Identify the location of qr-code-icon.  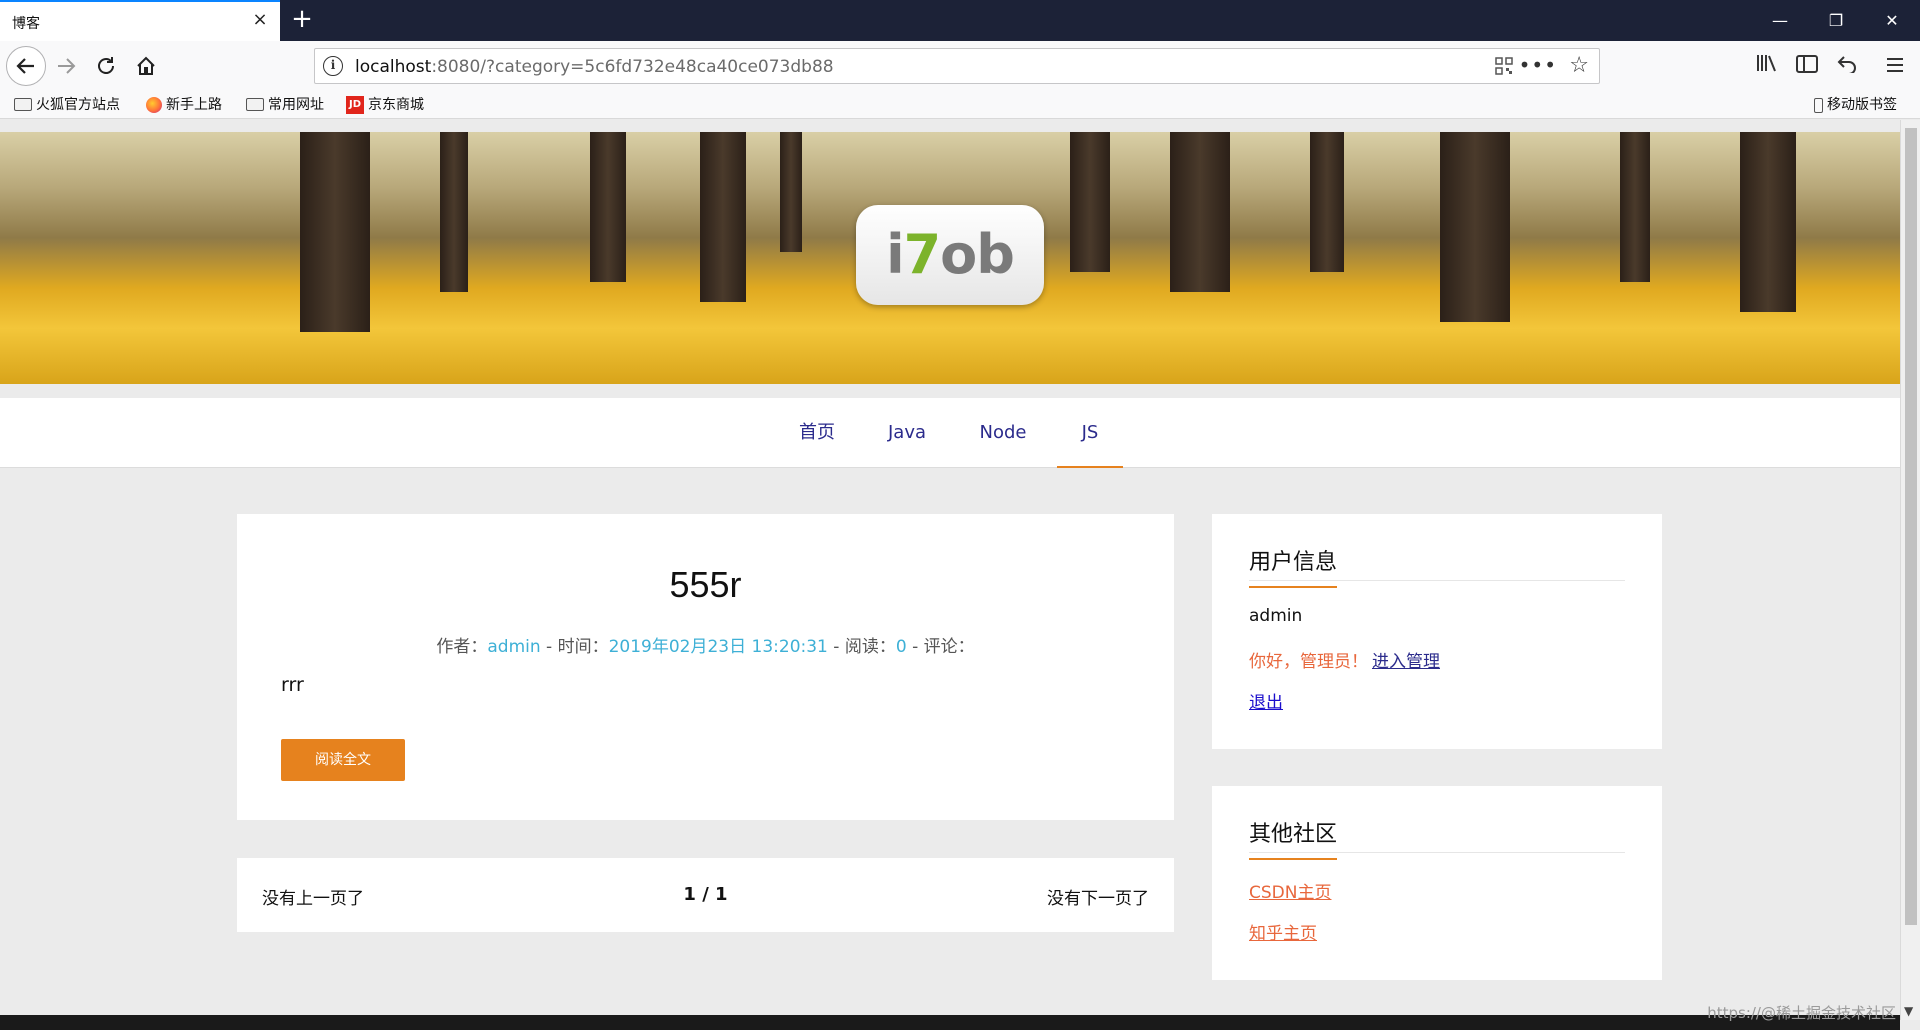
(1504, 66).